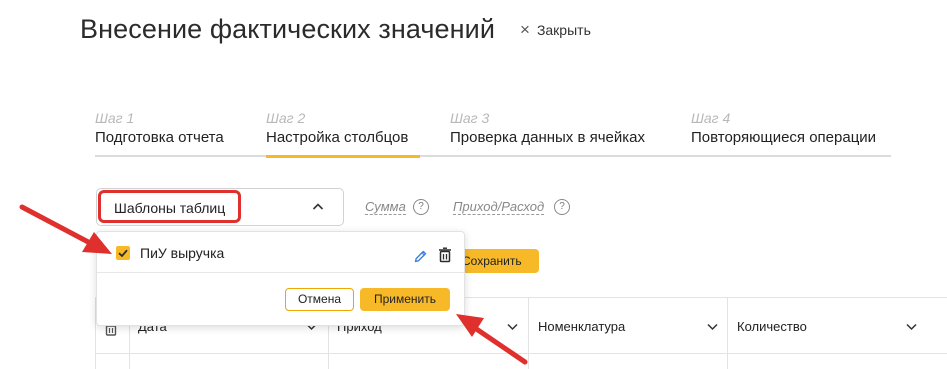 The height and width of the screenshot is (369, 947). I want to click on step-name: Проверка данных в ячейках, so click(547, 137).